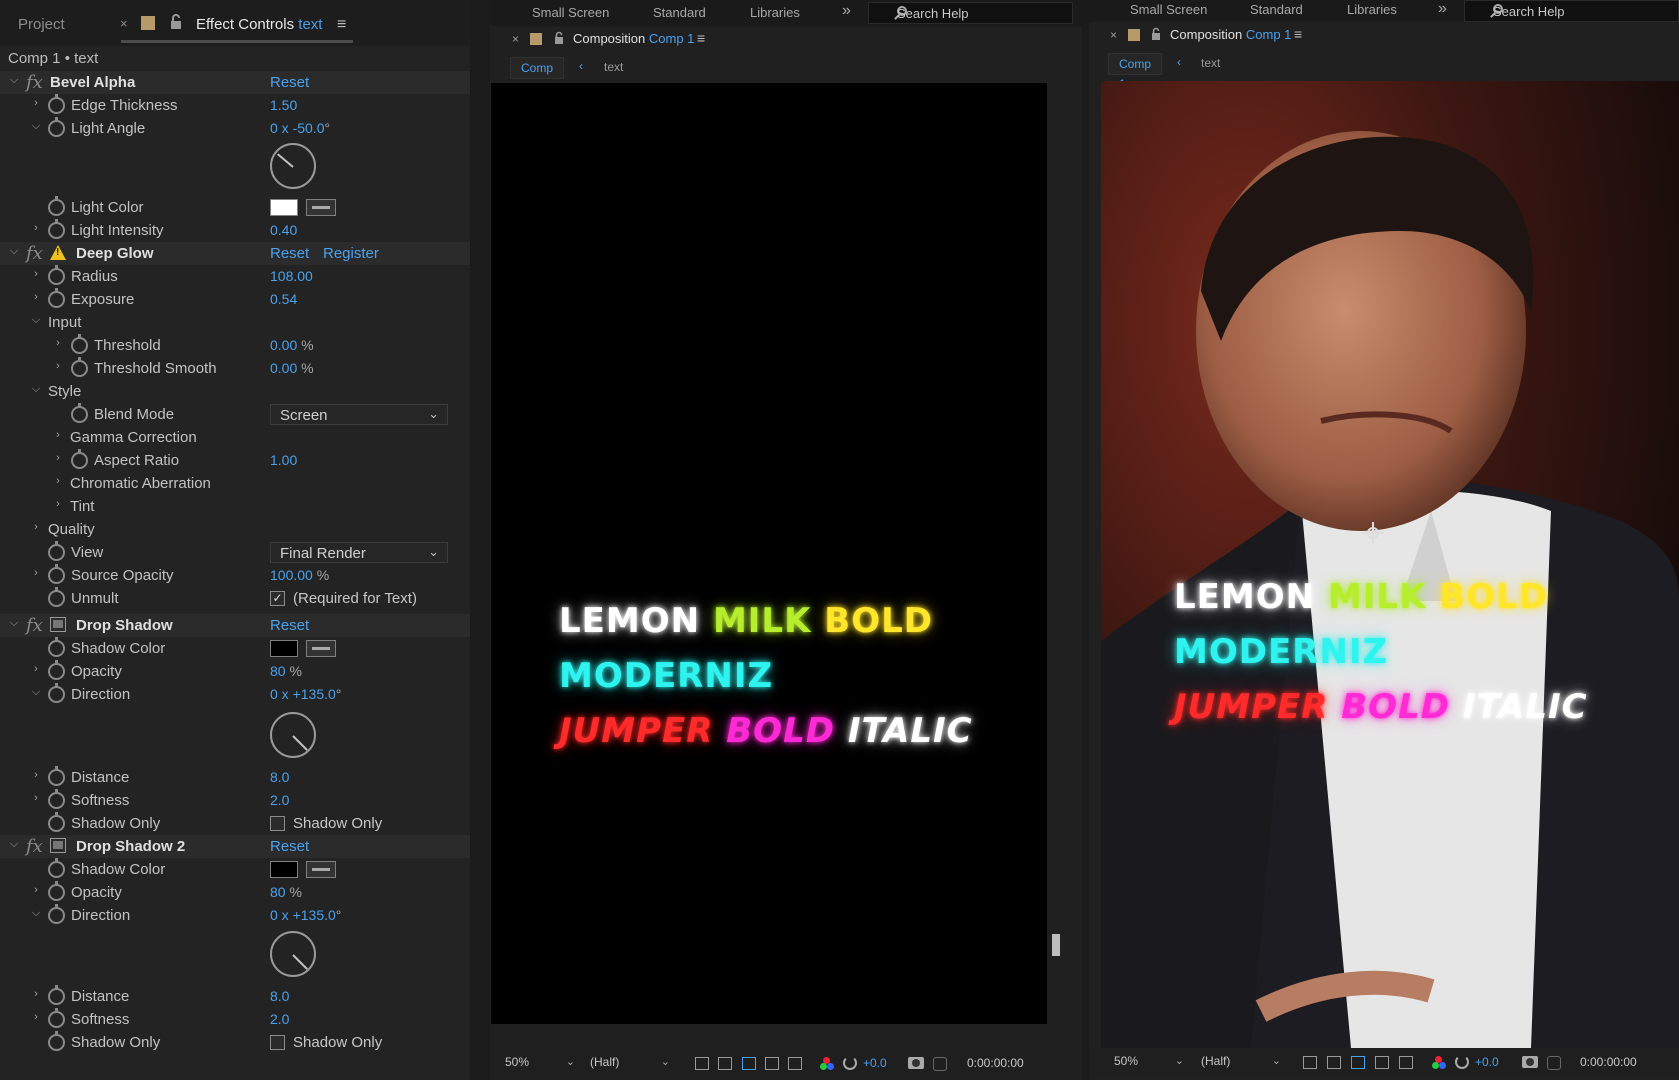 This screenshot has height=1080, width=1679. Describe the element at coordinates (235, 322) in the screenshot. I see `group-input: ⌵ Input` at that location.